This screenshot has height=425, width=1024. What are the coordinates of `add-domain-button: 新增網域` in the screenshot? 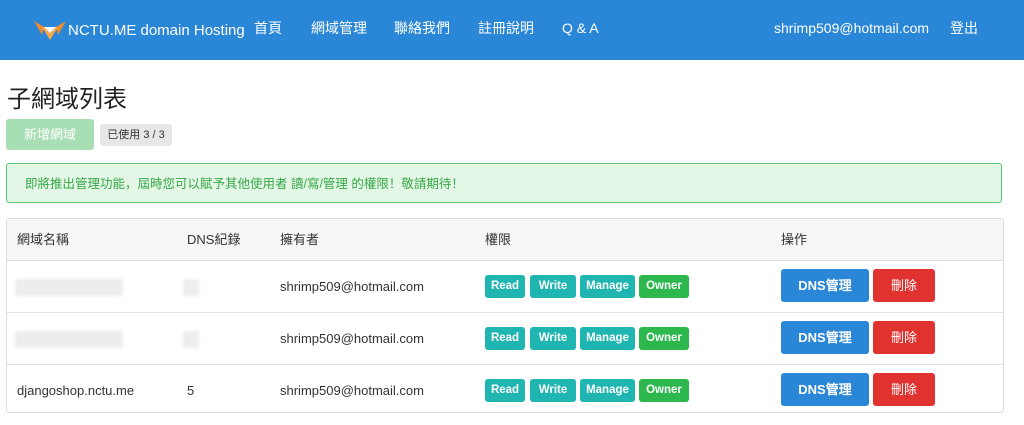 It's located at (50, 134).